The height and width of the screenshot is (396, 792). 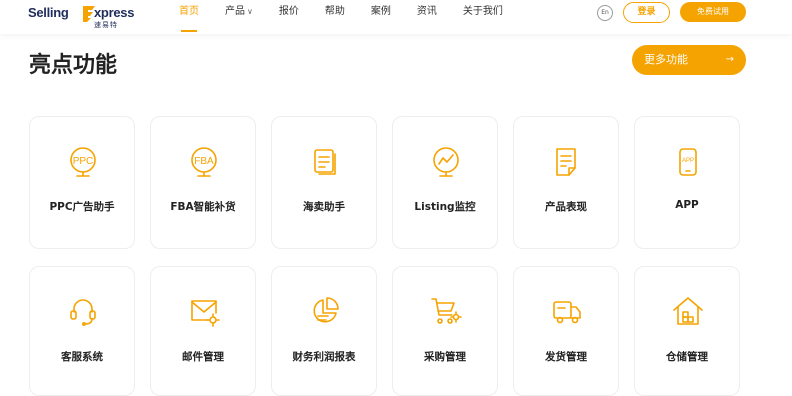 I want to click on feature-label: PPC广告助手, so click(x=82, y=207).